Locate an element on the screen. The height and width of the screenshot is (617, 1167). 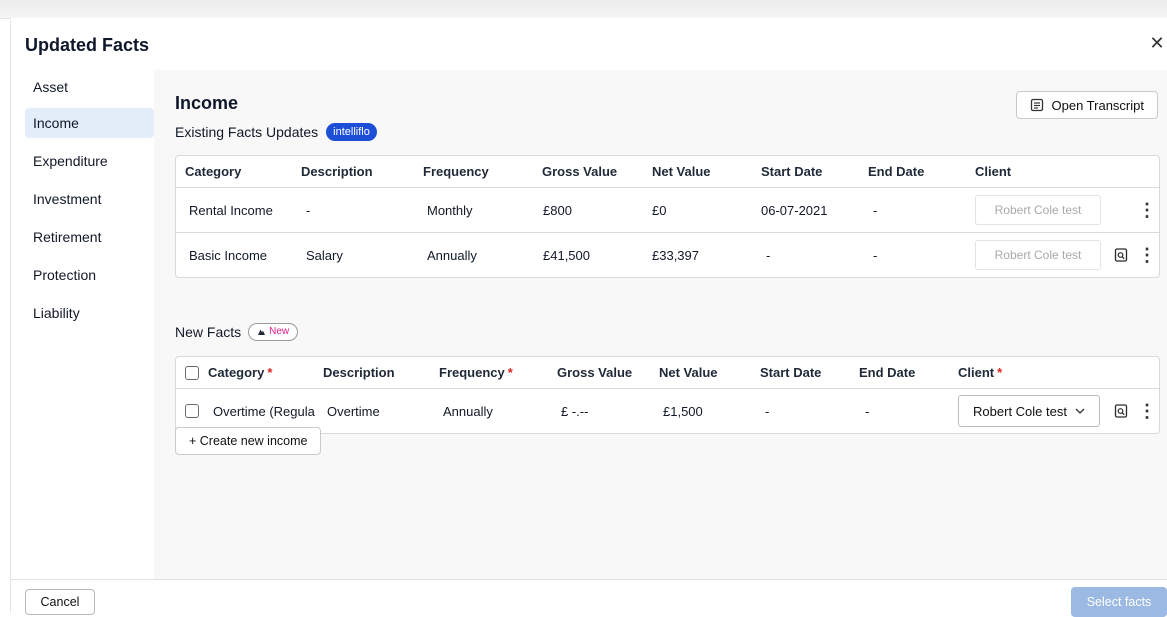
modal-title: Updated Facts is located at coordinates (87, 45).